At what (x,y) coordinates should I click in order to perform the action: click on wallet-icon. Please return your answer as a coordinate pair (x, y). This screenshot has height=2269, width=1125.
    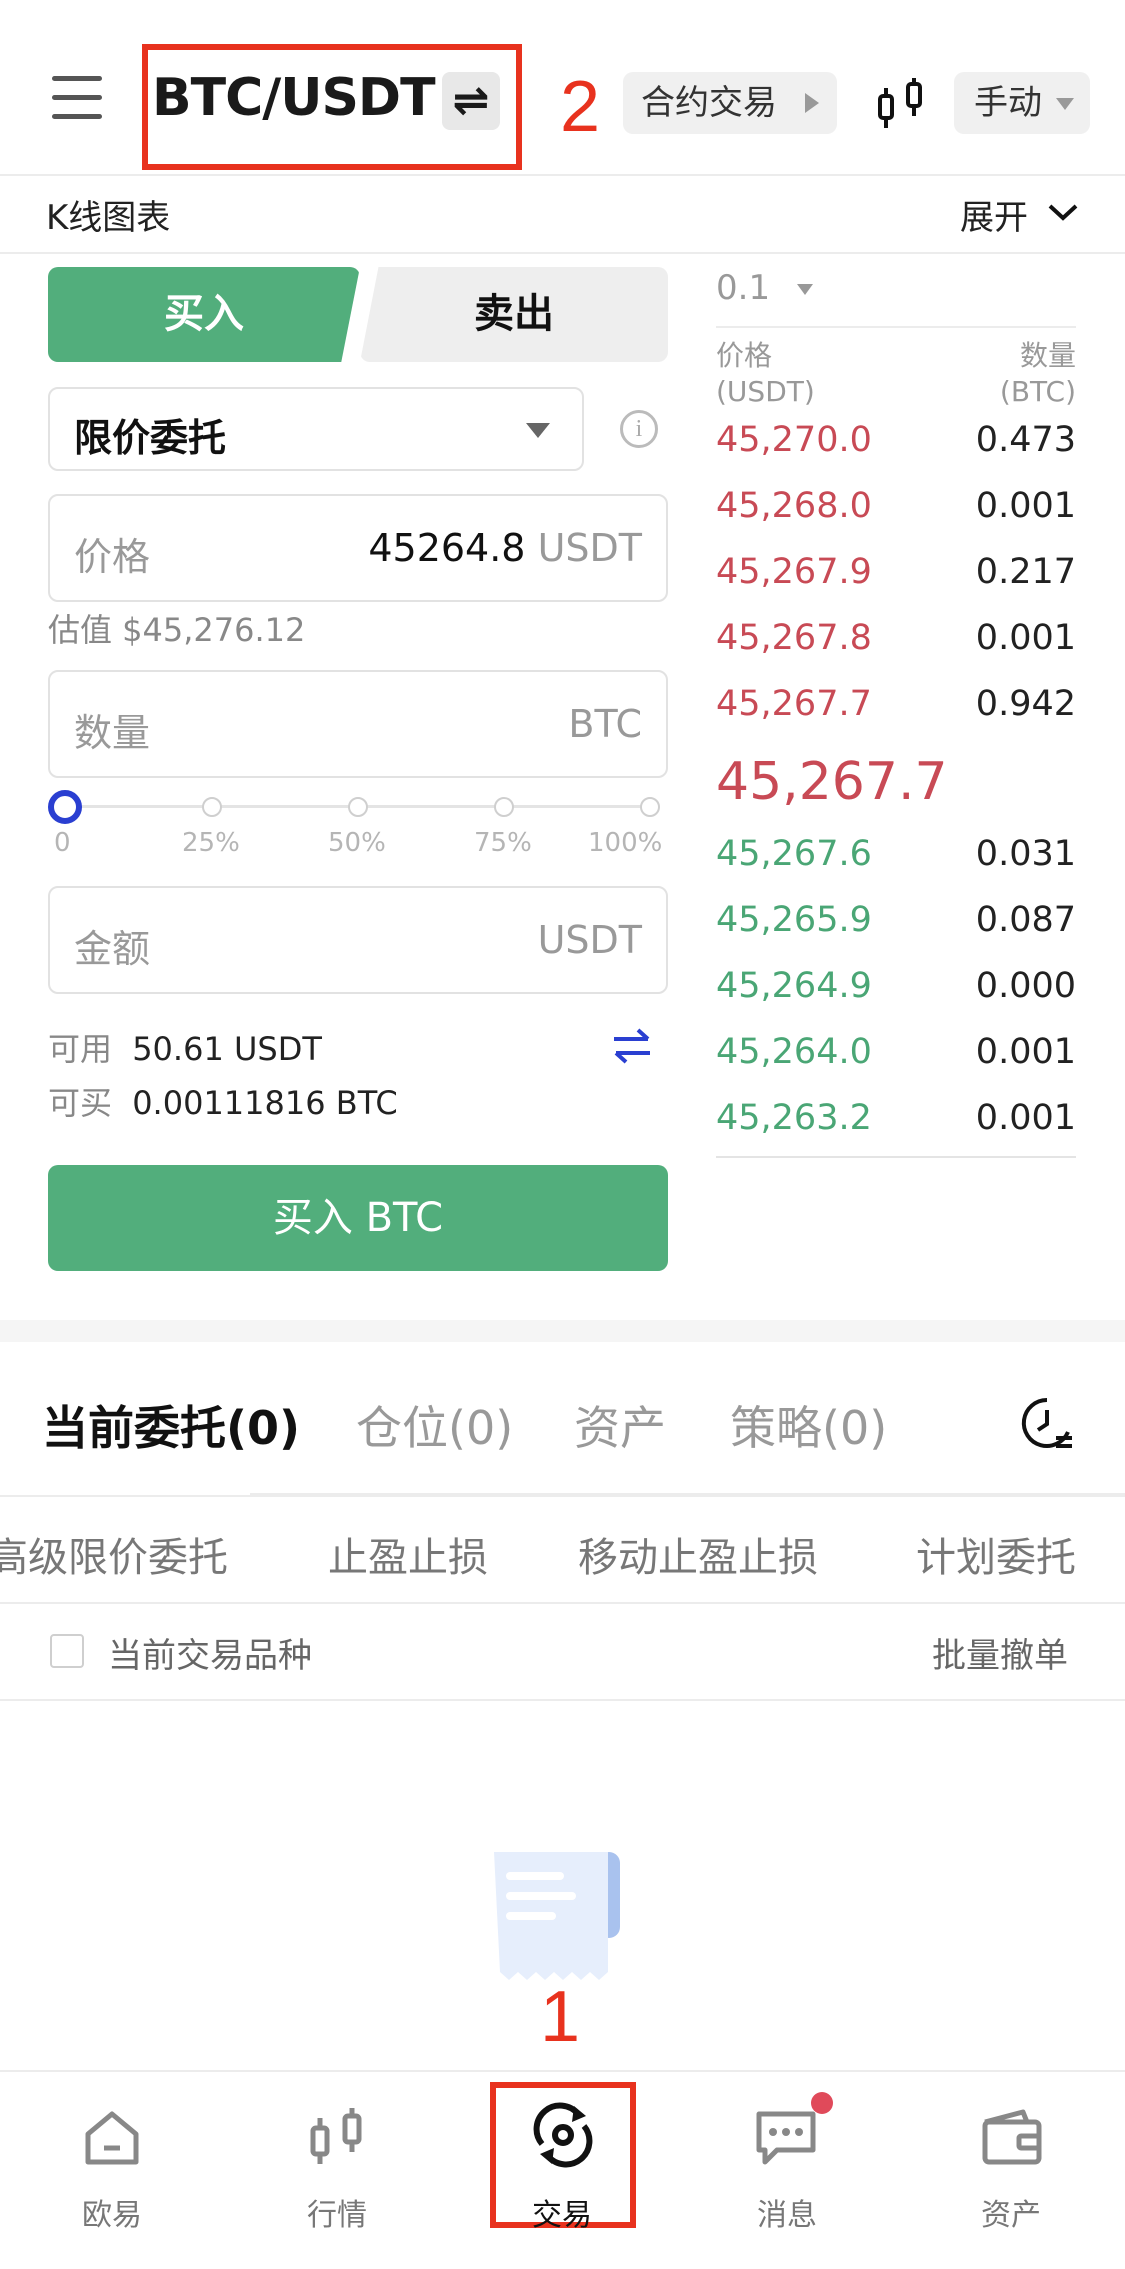
    Looking at the image, I should click on (1012, 2140).